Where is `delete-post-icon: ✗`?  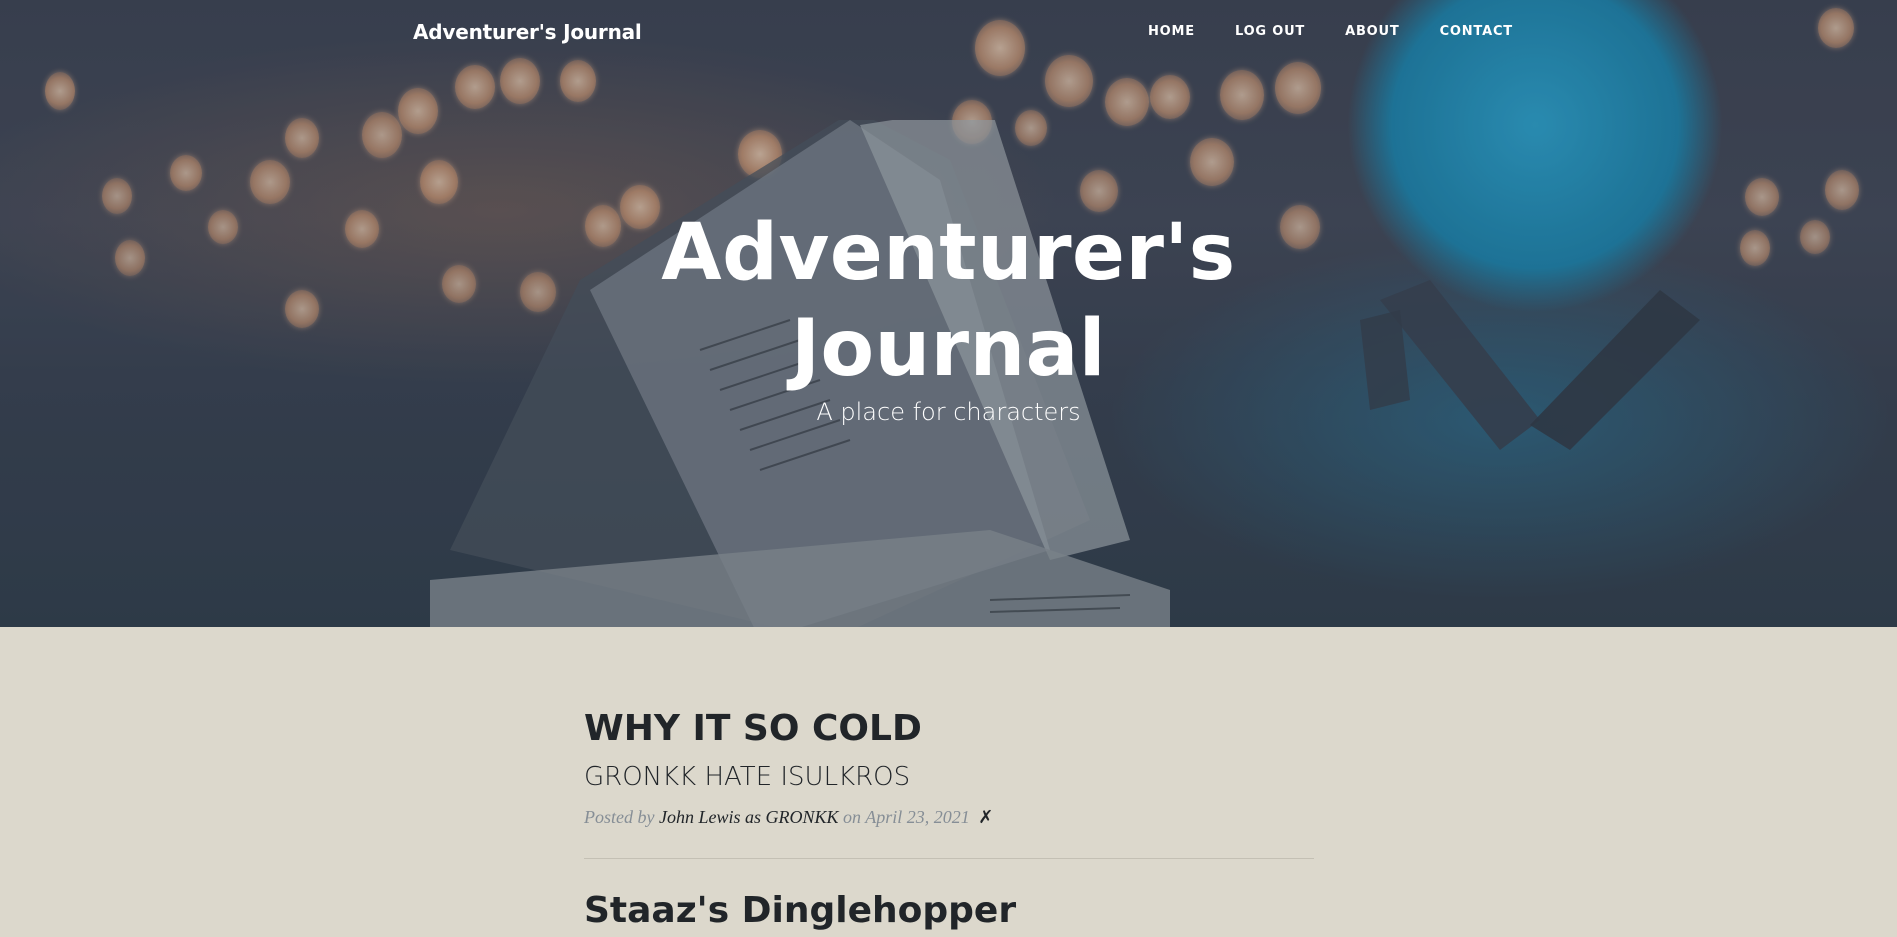
delete-post-icon: ✗ is located at coordinates (985, 817).